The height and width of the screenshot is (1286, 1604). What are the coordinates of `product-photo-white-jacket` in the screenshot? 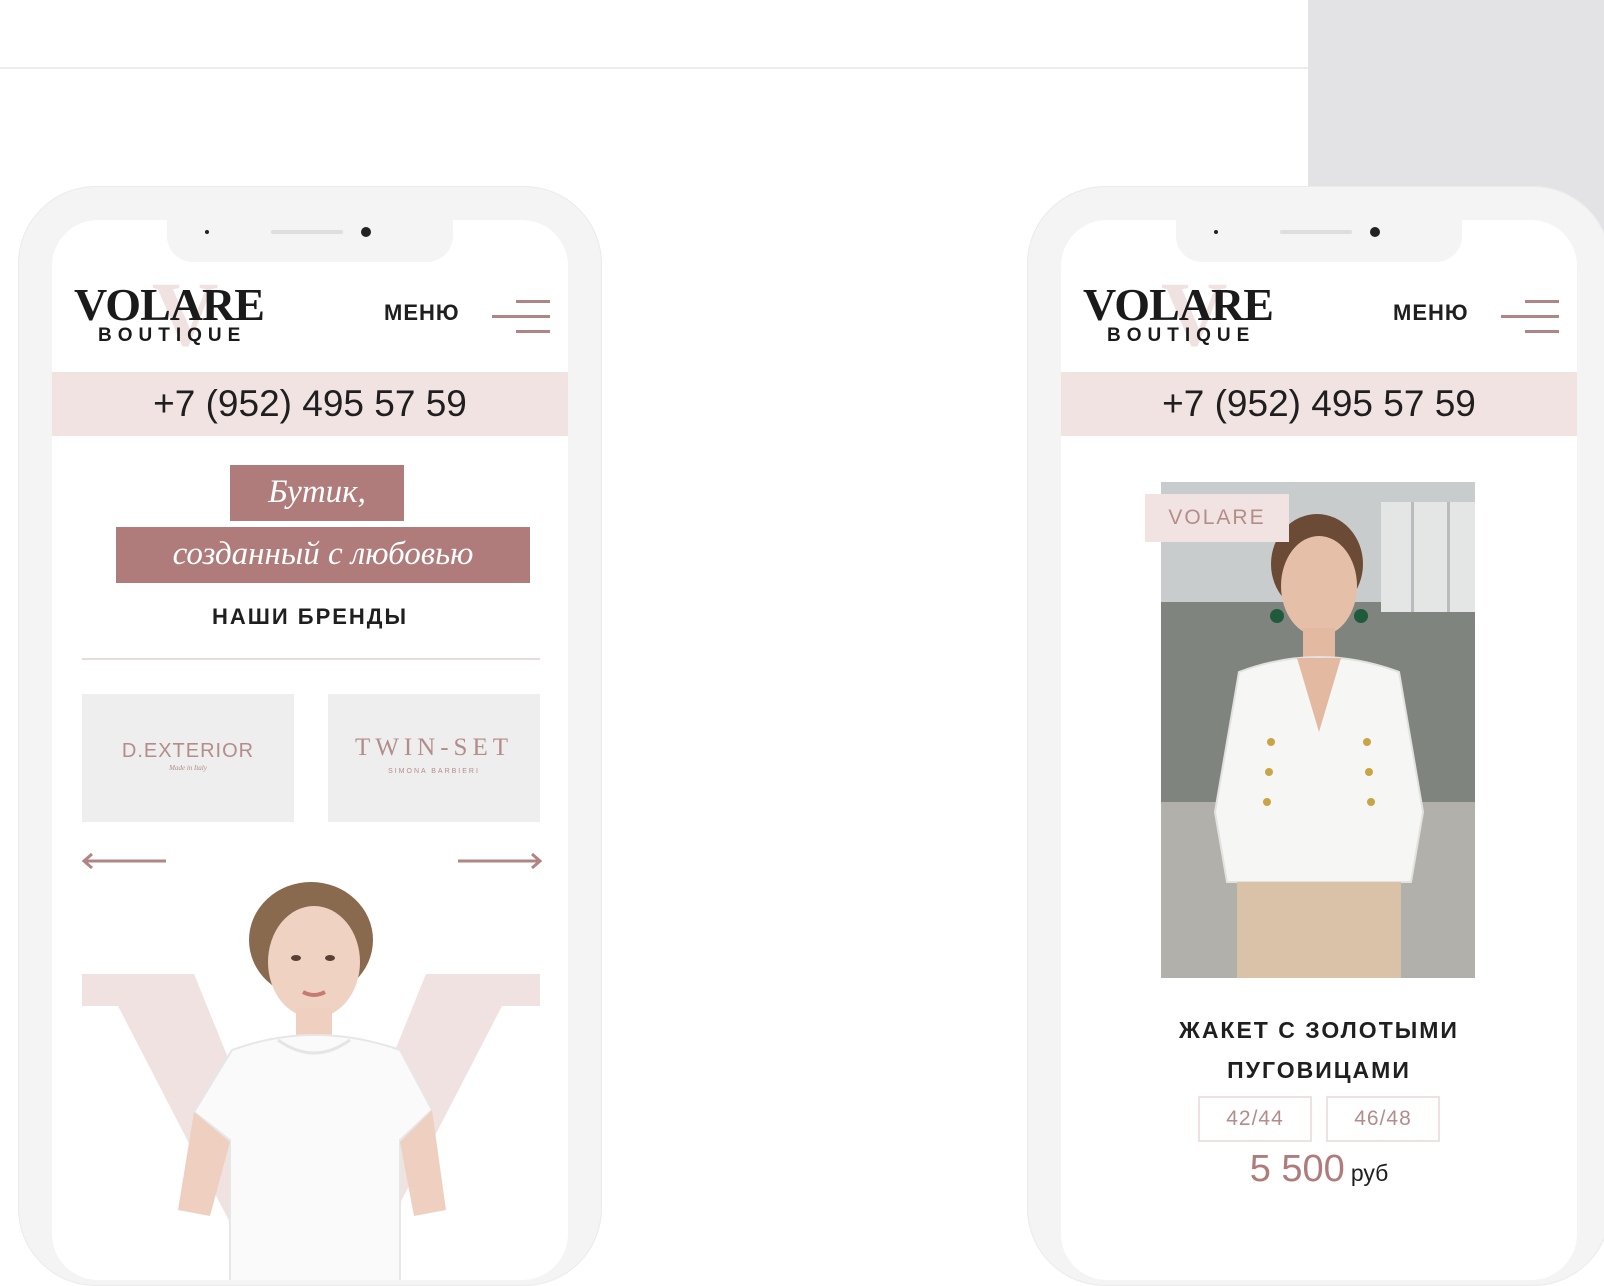 It's located at (1318, 730).